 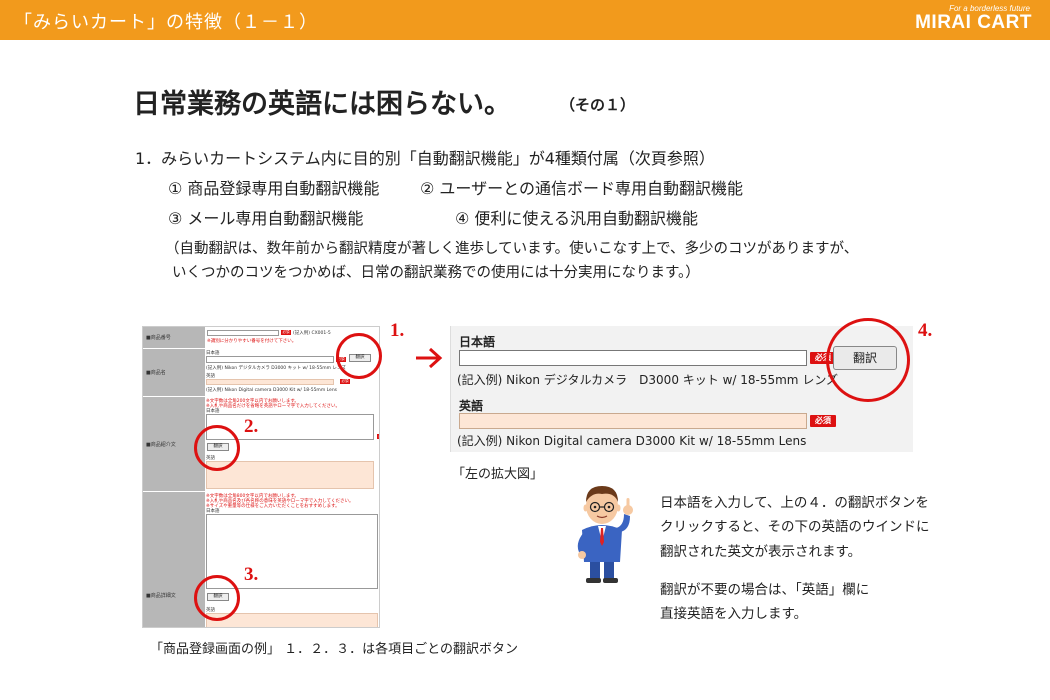 What do you see at coordinates (174, 373) in the screenshot?
I see `label-cell: ■商品名` at bounding box center [174, 373].